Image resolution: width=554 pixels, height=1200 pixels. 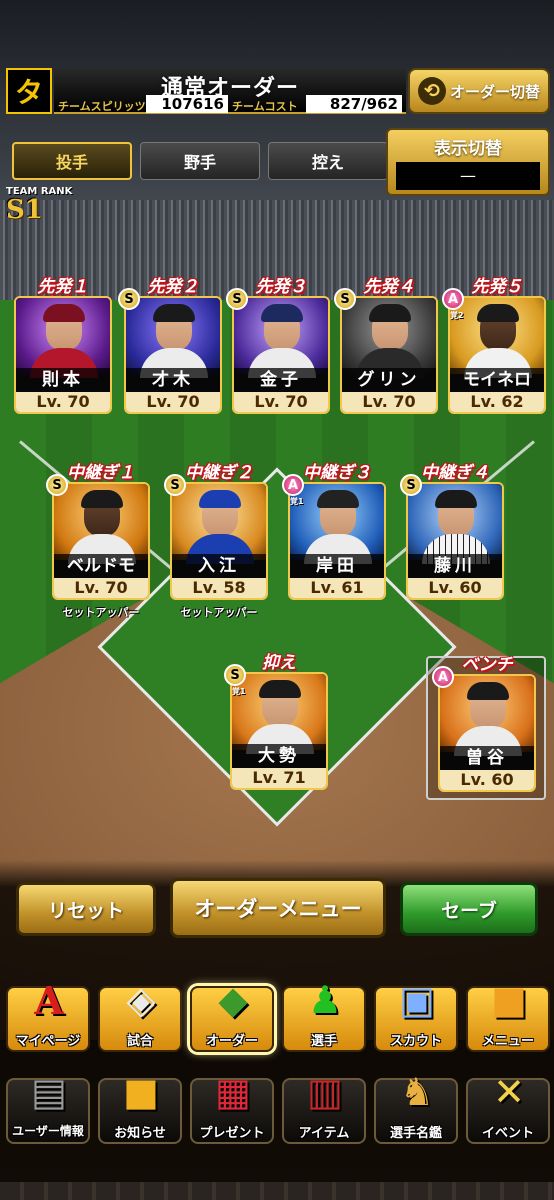 What do you see at coordinates (141, 1092) in the screenshot?
I see `notice-icon: ■` at bounding box center [141, 1092].